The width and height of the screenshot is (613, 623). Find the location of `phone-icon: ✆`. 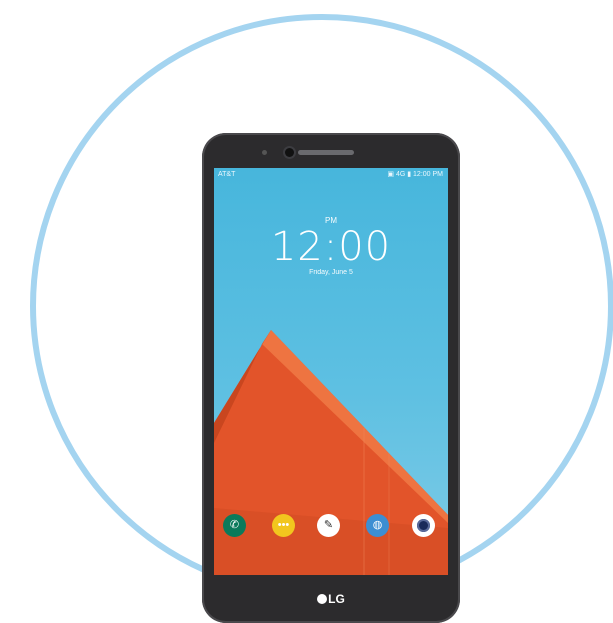

phone-icon: ✆ is located at coordinates (234, 525).